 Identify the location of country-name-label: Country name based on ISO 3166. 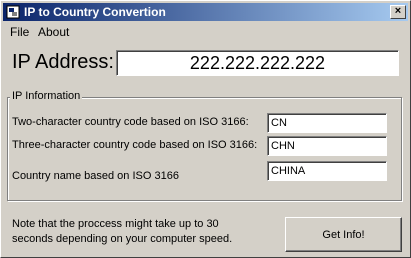
(95, 176).